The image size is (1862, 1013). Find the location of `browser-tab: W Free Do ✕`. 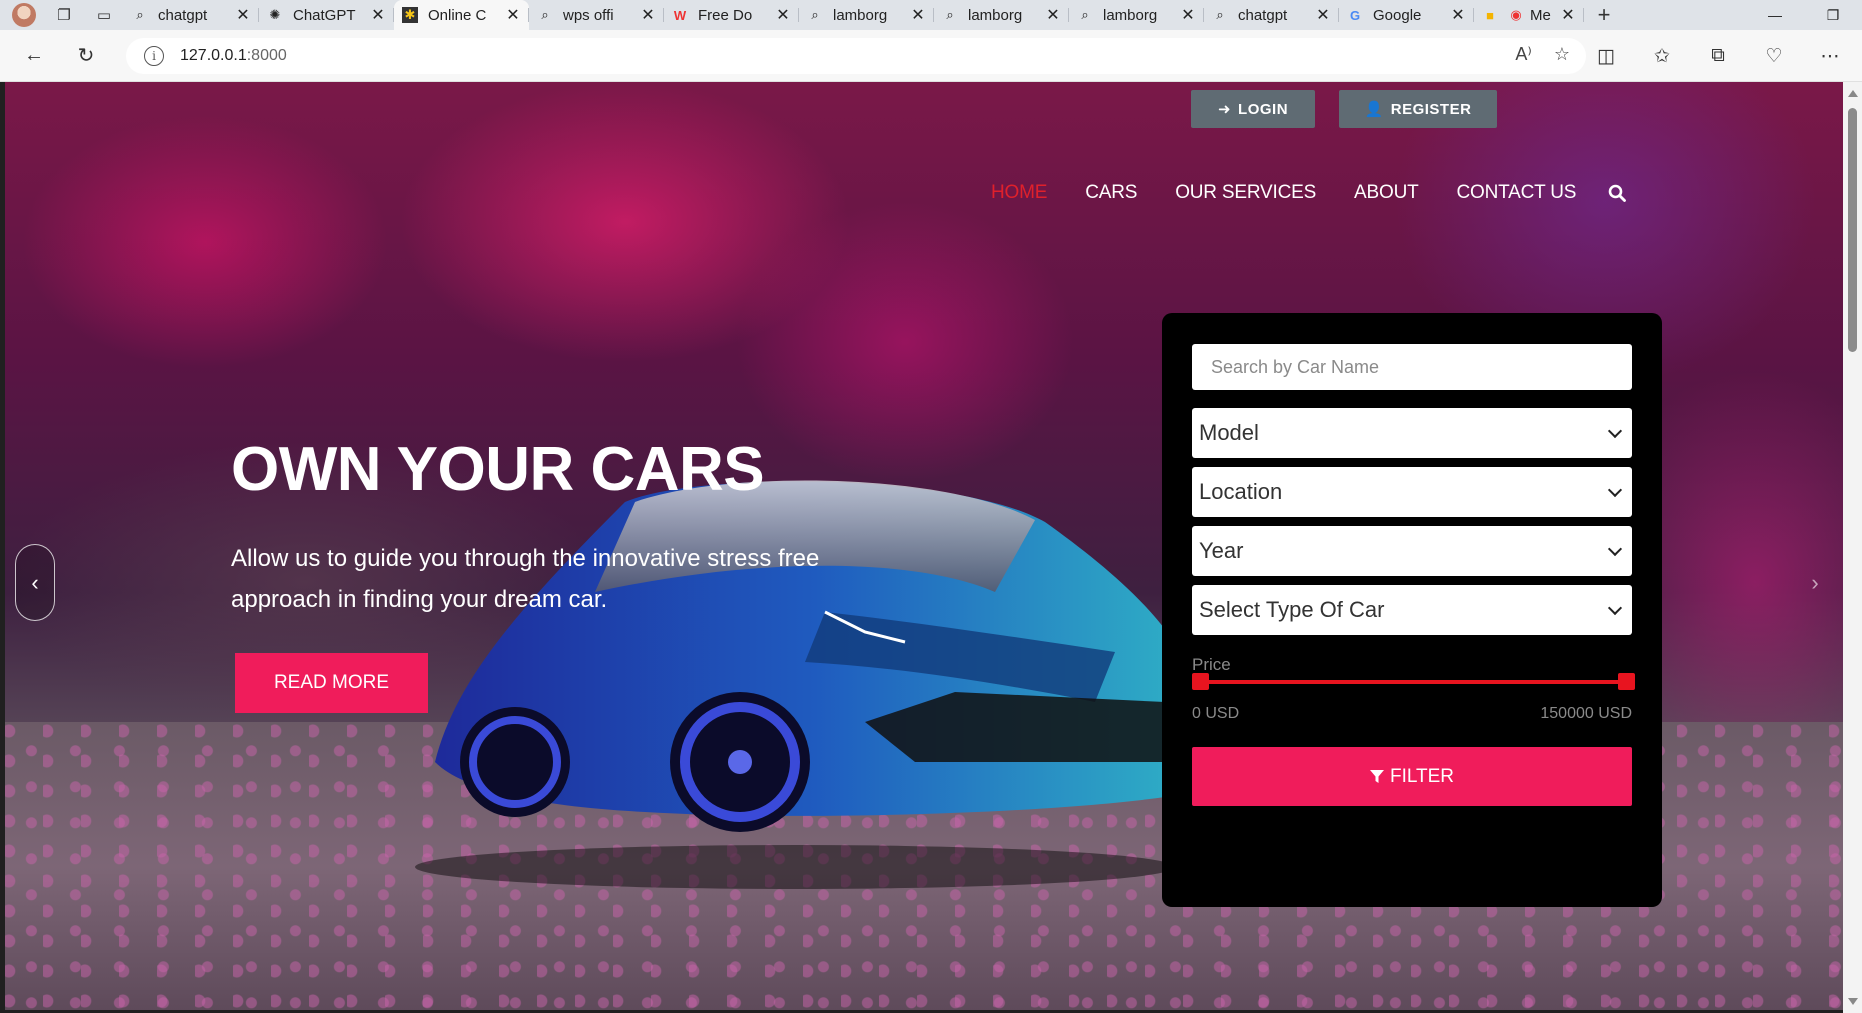

browser-tab: W Free Do ✕ is located at coordinates (731, 15).